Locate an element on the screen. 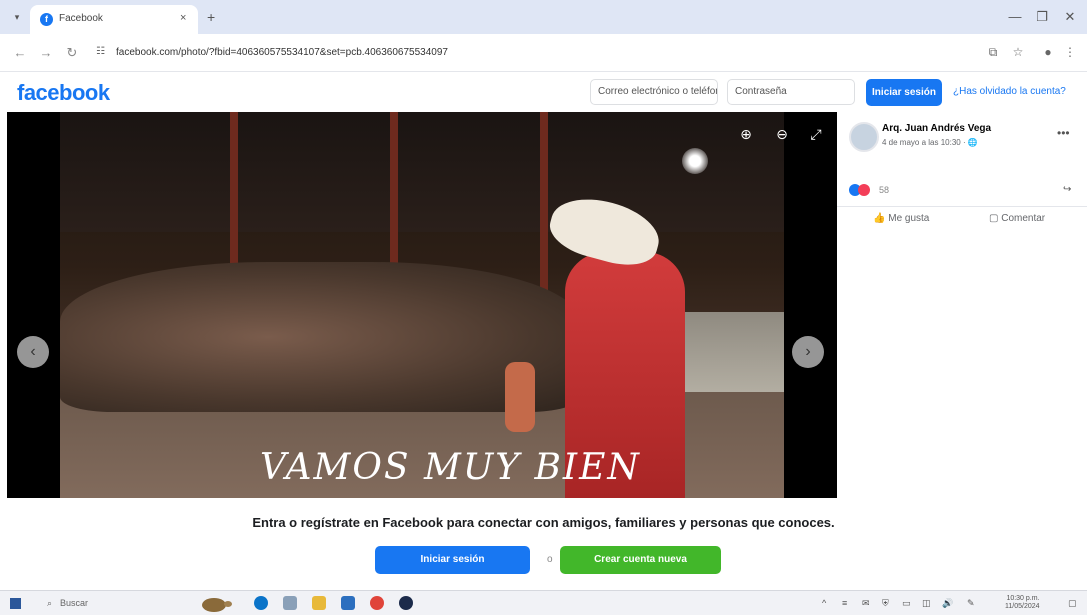  previous-photo-button: ‹ is located at coordinates (33, 352).